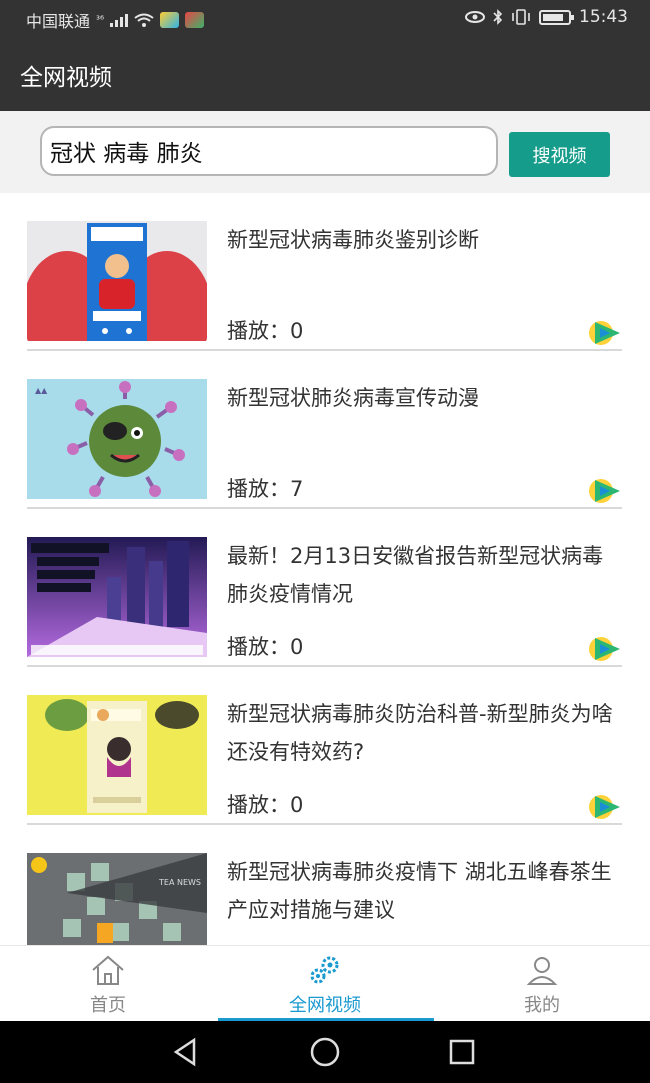 The image size is (650, 1083). I want to click on video-item: 新型冠状病毒肺炎防治科普-新型肺炎为啥还没有特效药? 播放：0, so click(325, 746).